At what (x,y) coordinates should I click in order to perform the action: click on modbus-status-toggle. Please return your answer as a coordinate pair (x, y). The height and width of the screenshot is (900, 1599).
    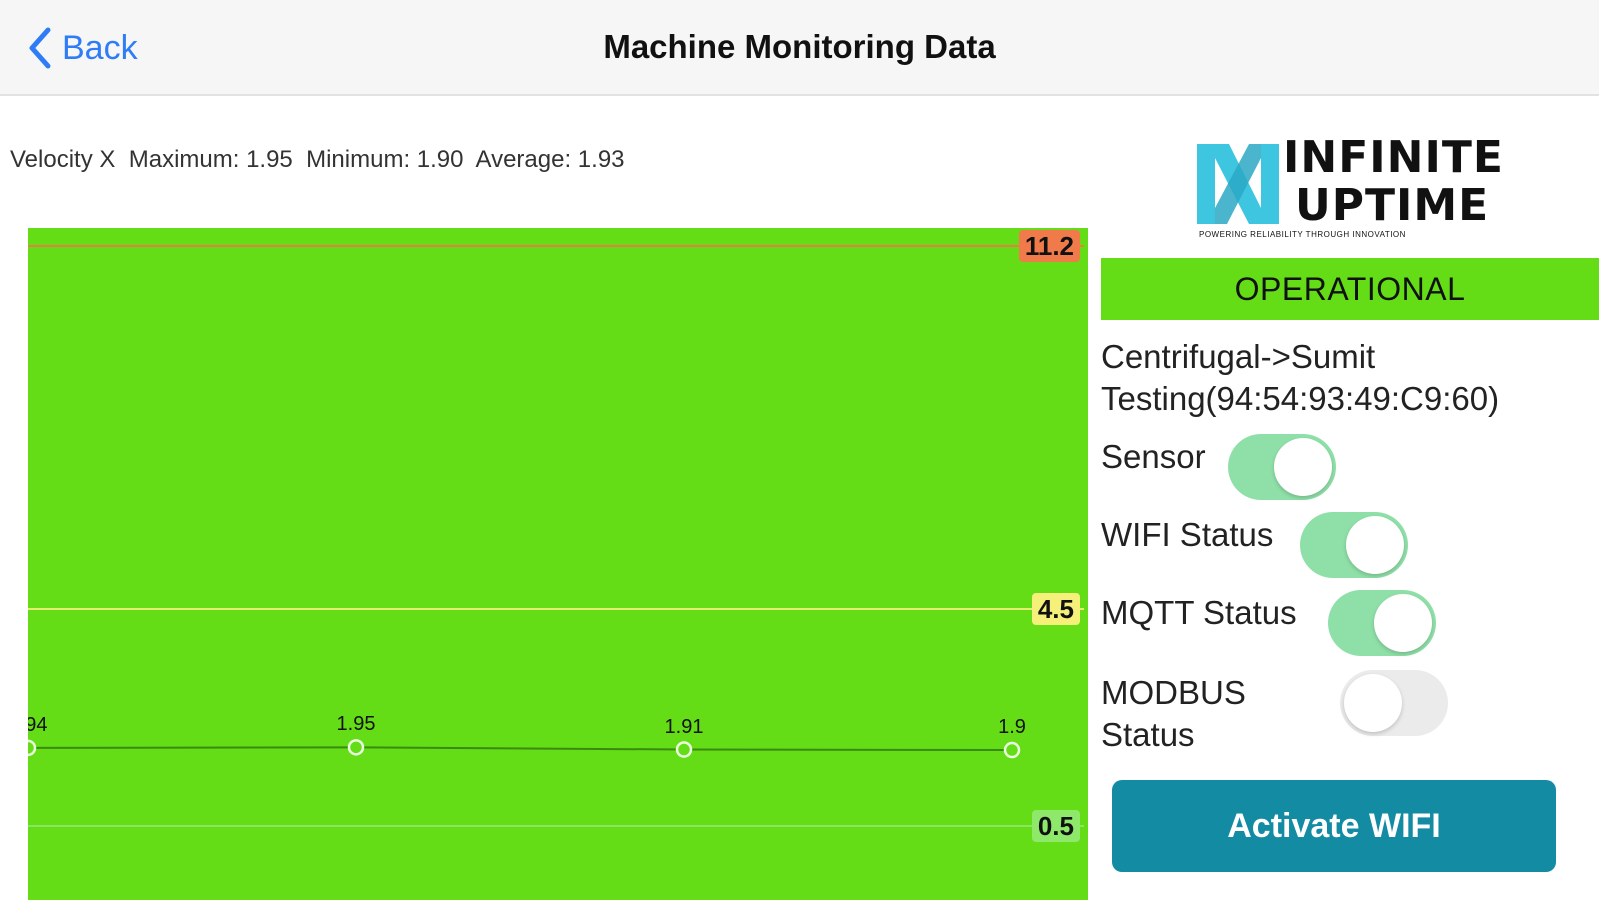
    Looking at the image, I should click on (1394, 703).